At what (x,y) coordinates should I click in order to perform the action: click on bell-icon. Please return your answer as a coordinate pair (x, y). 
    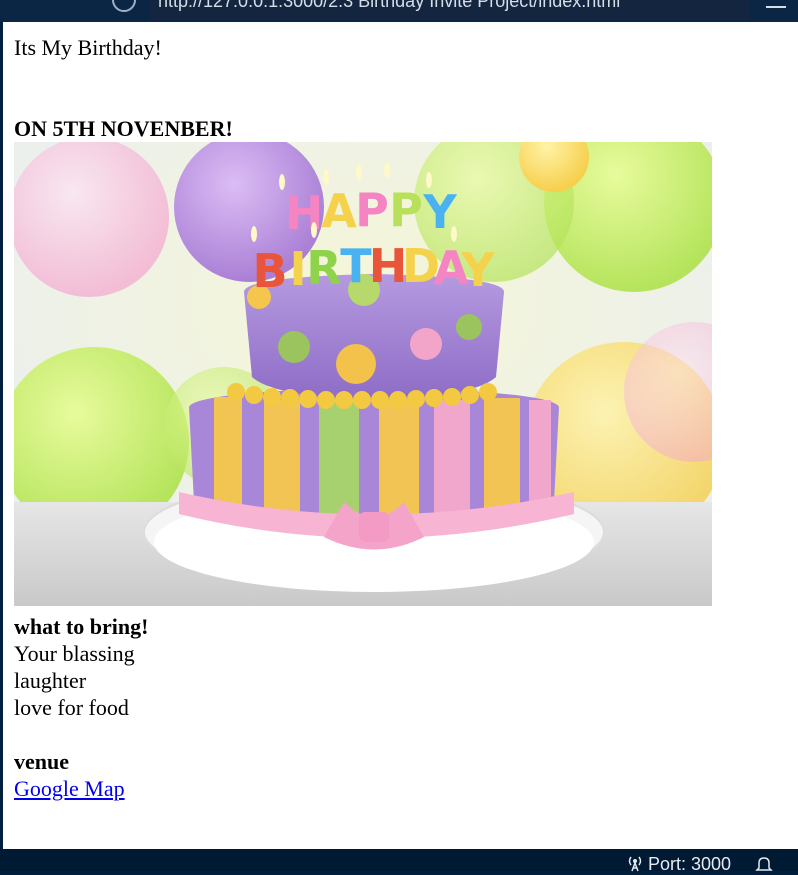
    Looking at the image, I should click on (764, 864).